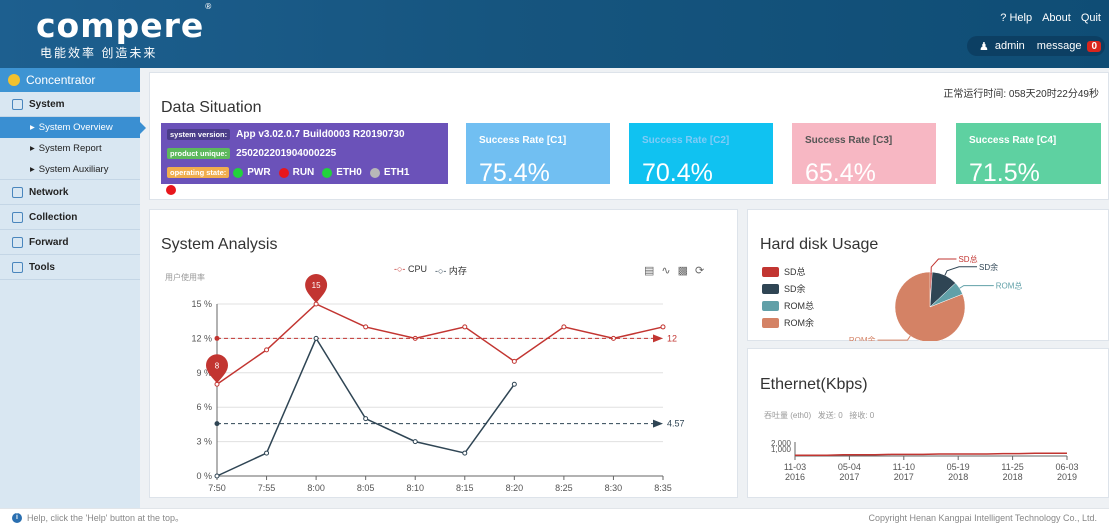  Describe the element at coordinates (701, 153) in the screenshot. I see `success-rate-c2: Success Rate [C2] 70.4%` at that location.